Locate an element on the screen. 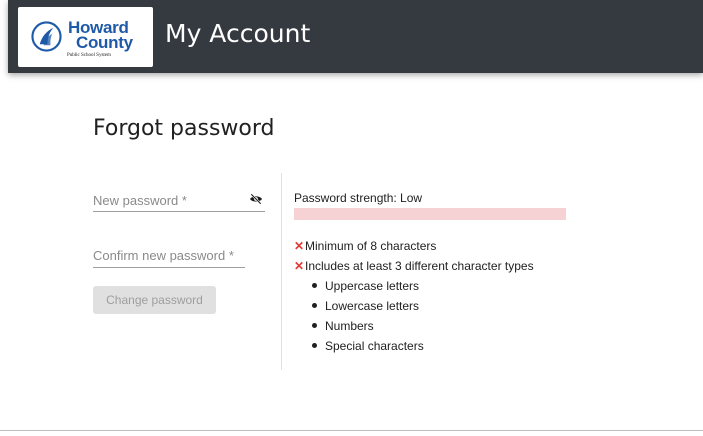 This screenshot has width=703, height=436. character-type-item: Uppercase letters is located at coordinates (423, 286).